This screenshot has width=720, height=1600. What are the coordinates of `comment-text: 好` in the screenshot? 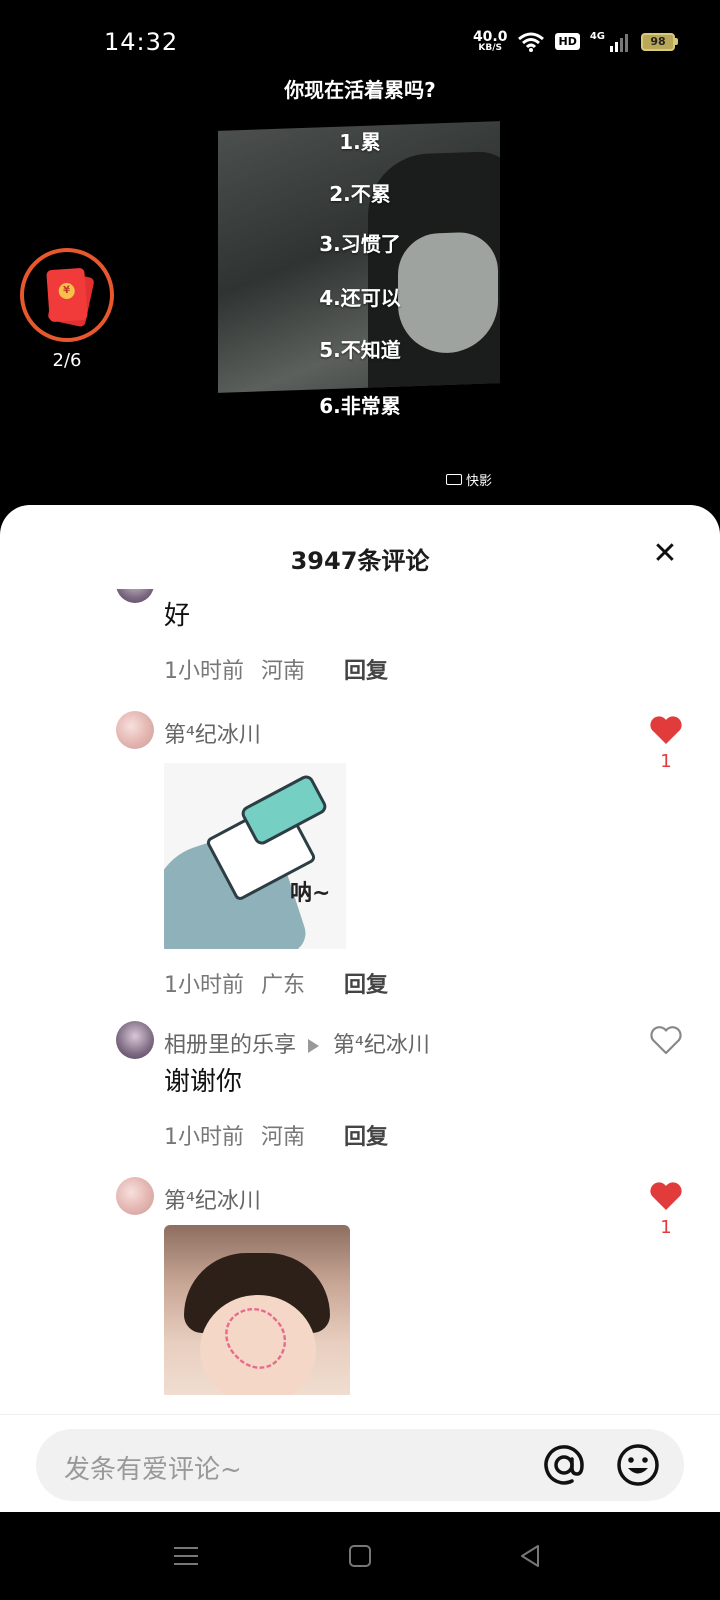 It's located at (177, 616).